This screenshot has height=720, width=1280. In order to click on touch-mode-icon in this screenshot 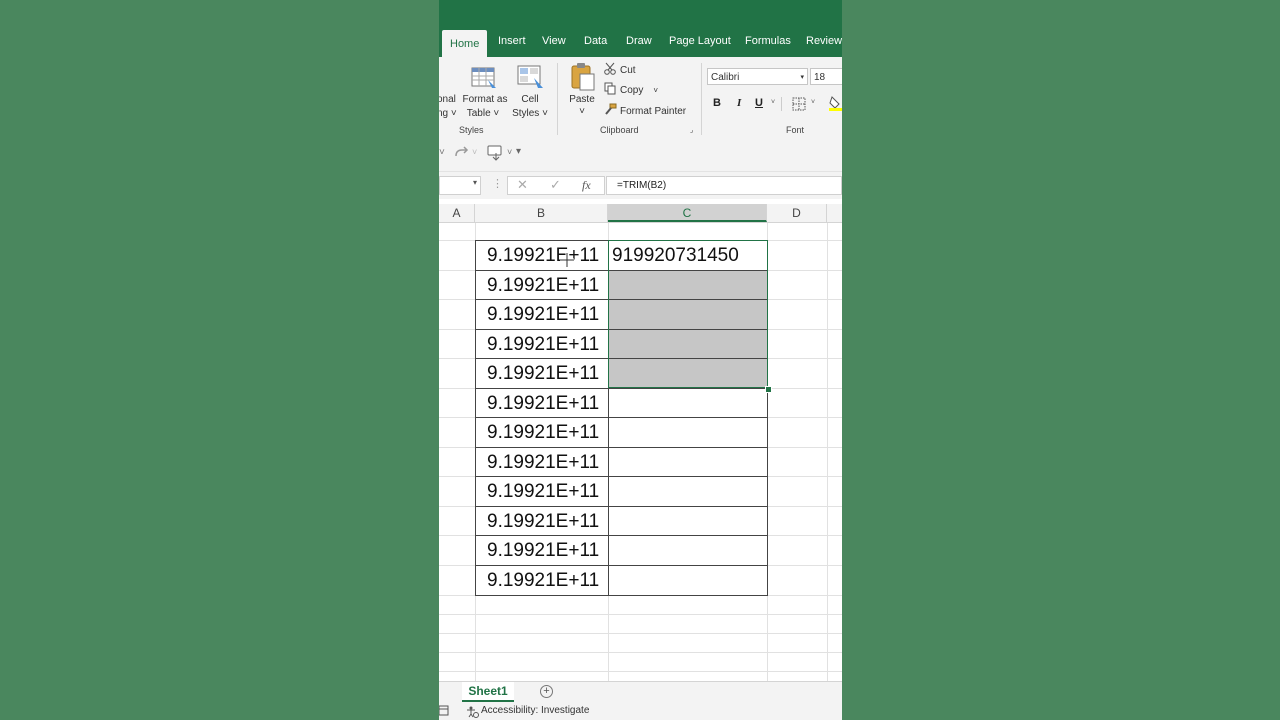, I will do `click(495, 155)`.